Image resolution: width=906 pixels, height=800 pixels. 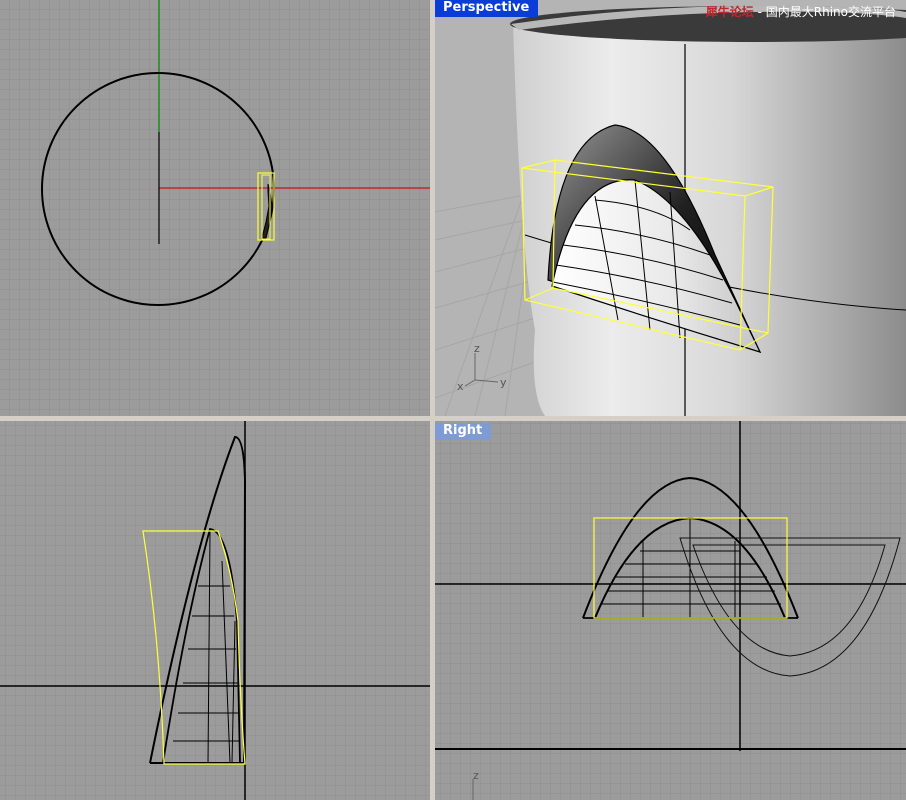 What do you see at coordinates (485, 302) in the screenshot?
I see `perspective-grid` at bounding box center [485, 302].